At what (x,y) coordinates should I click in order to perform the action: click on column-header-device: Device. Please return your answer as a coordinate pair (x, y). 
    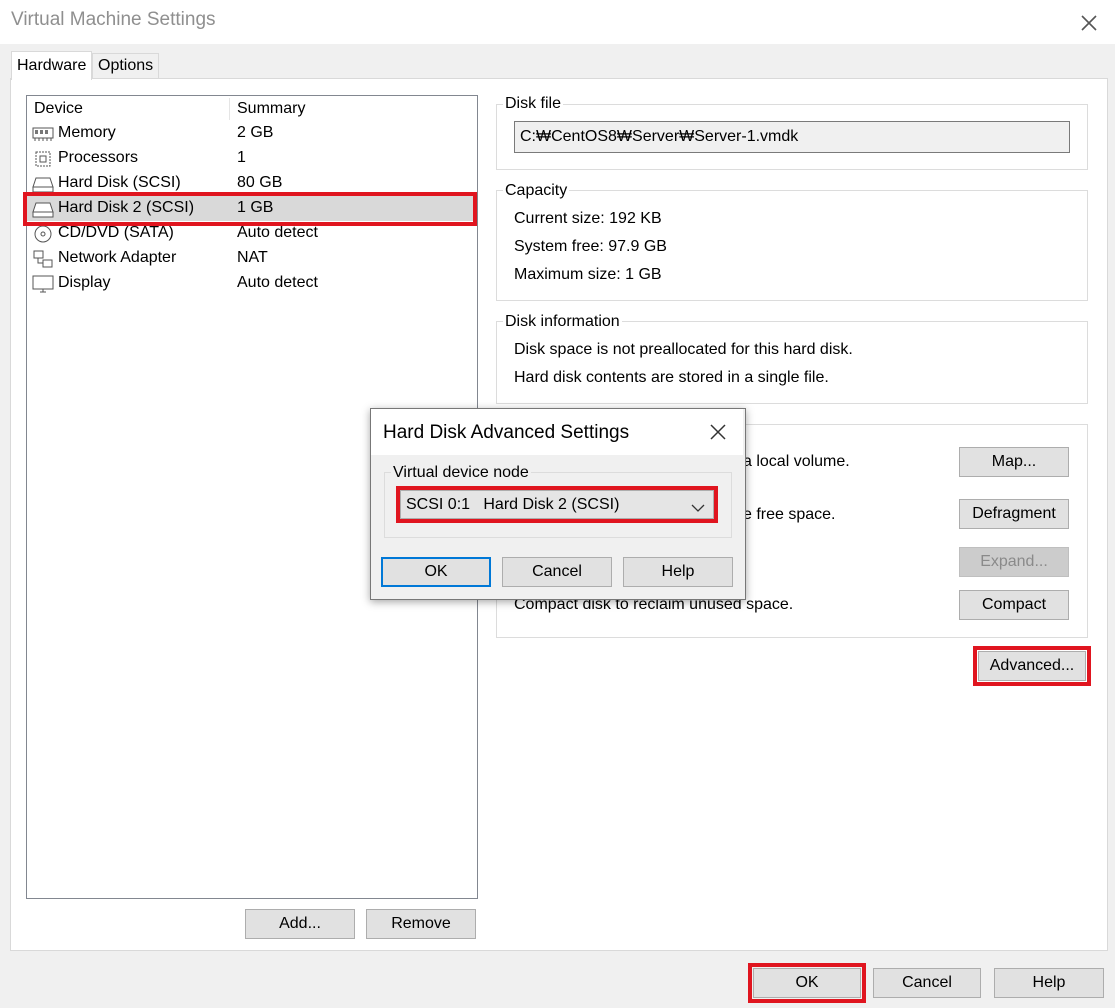
    Looking at the image, I should click on (58, 109).